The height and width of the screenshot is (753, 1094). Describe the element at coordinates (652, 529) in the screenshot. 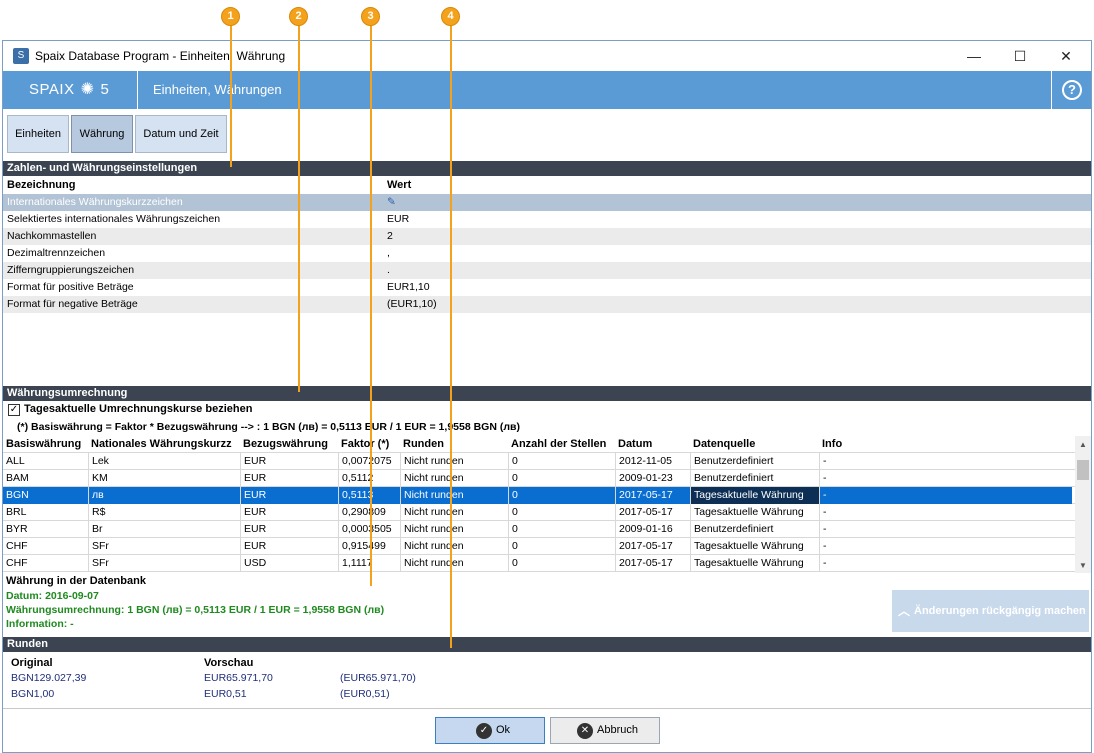

I see `currency-cell: 2009-01-16` at that location.